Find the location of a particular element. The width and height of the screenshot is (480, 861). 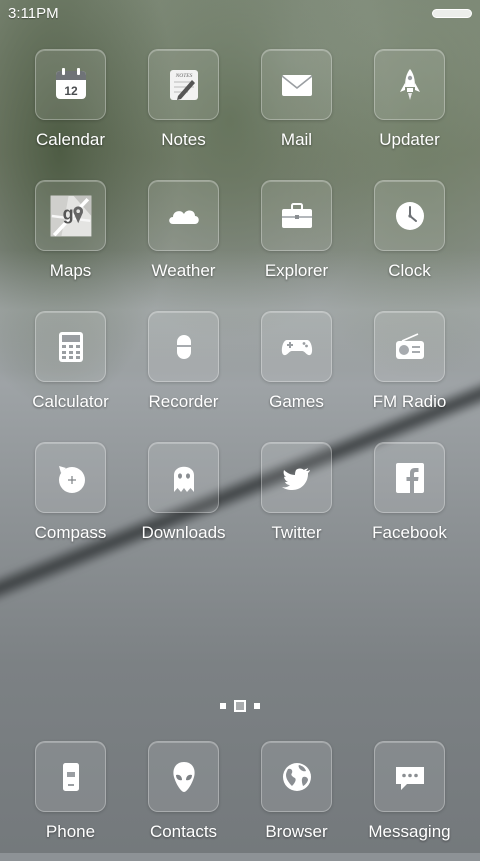

compass-tile is located at coordinates (70, 477).